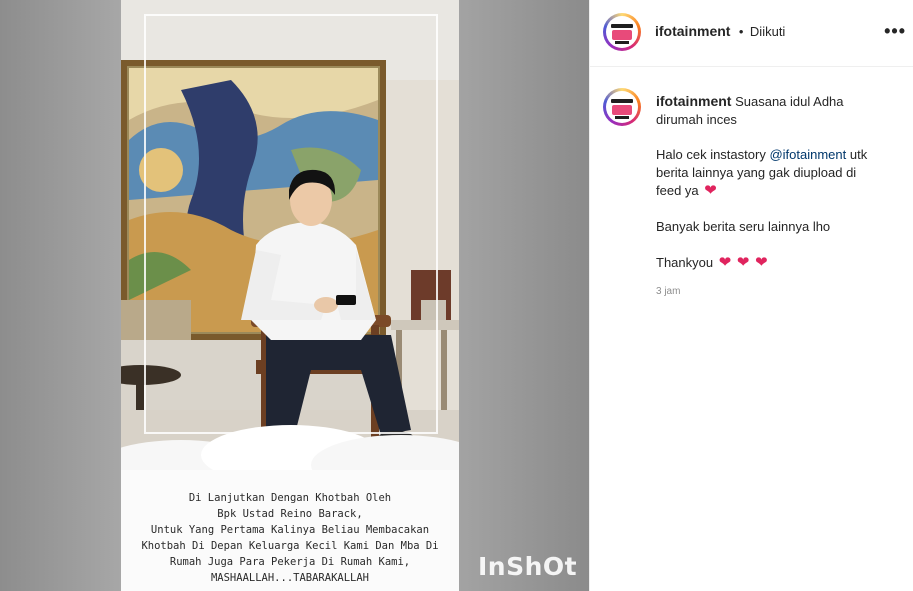  What do you see at coordinates (528, 566) in the screenshot?
I see `inshot-watermark: InShOt` at bounding box center [528, 566].